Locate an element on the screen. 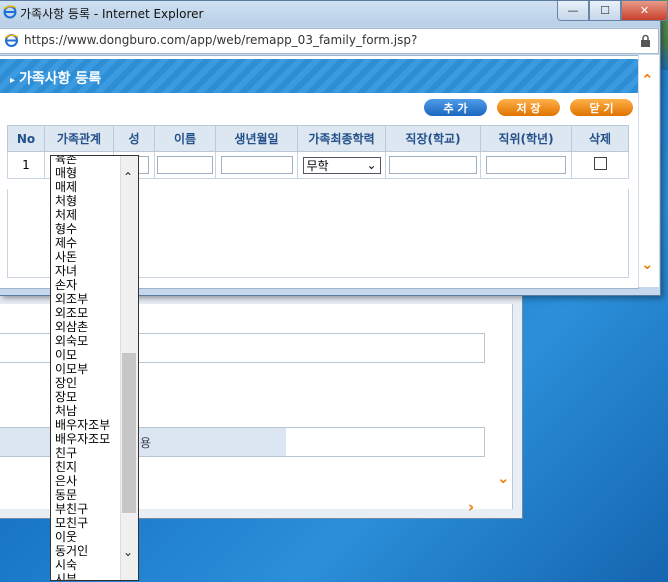  minimize-button: — is located at coordinates (573, 11).